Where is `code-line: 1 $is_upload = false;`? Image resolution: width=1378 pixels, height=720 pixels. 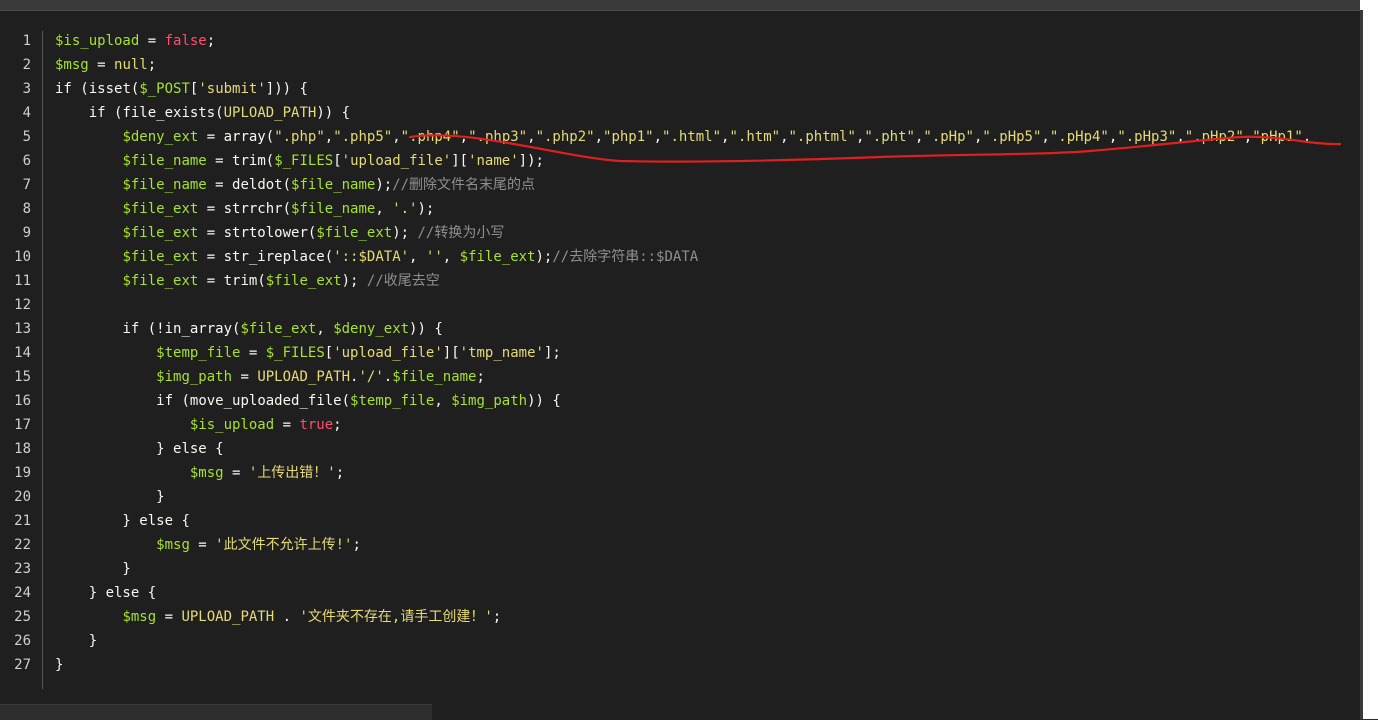
code-line: 1 $is_upload = false; is located at coordinates (680, 41).